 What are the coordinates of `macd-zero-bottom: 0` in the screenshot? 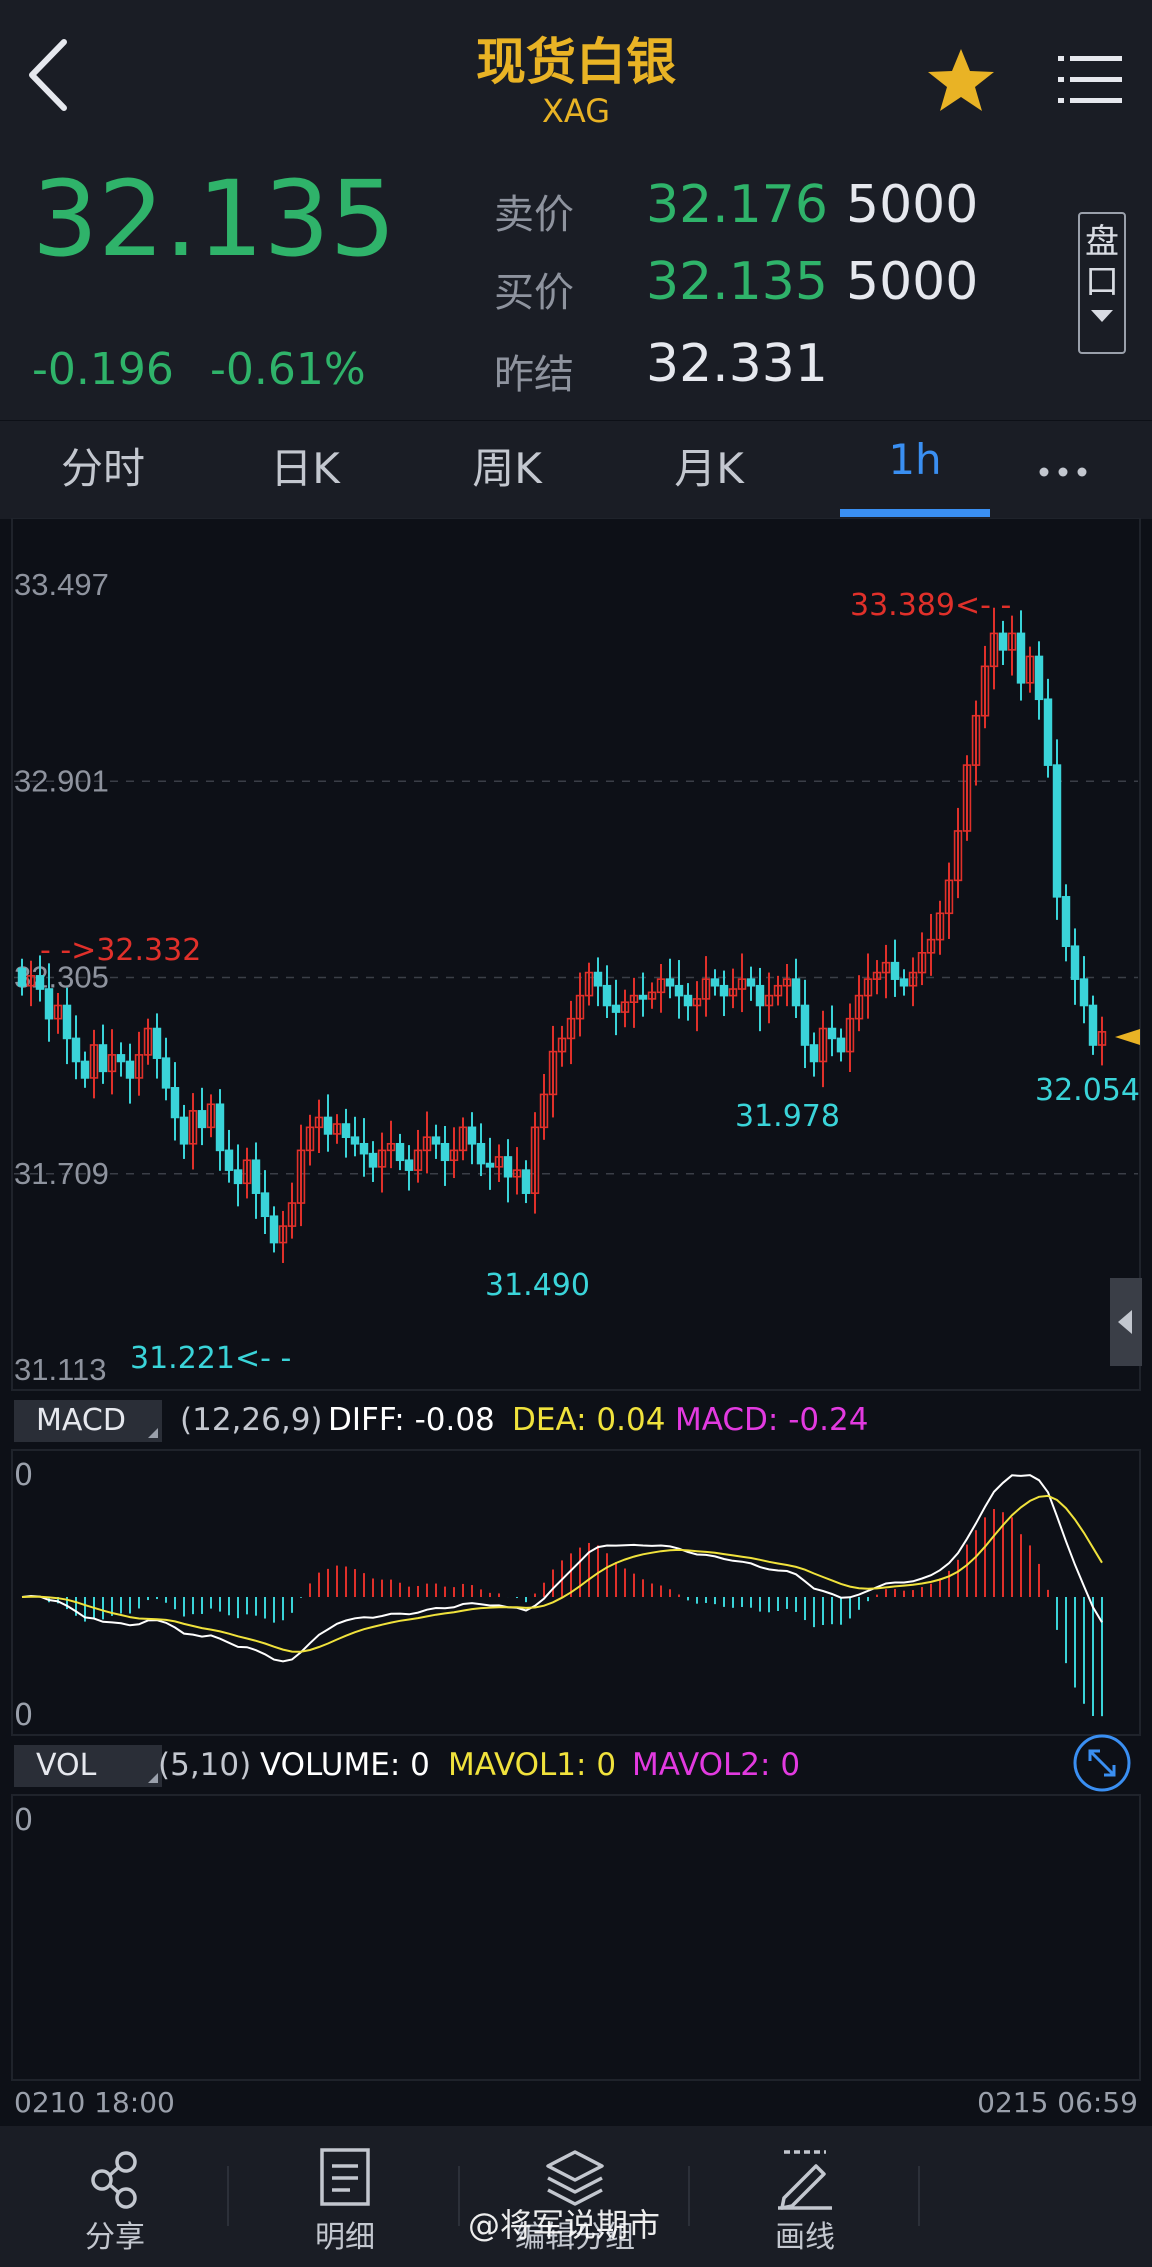 It's located at (23, 1715).